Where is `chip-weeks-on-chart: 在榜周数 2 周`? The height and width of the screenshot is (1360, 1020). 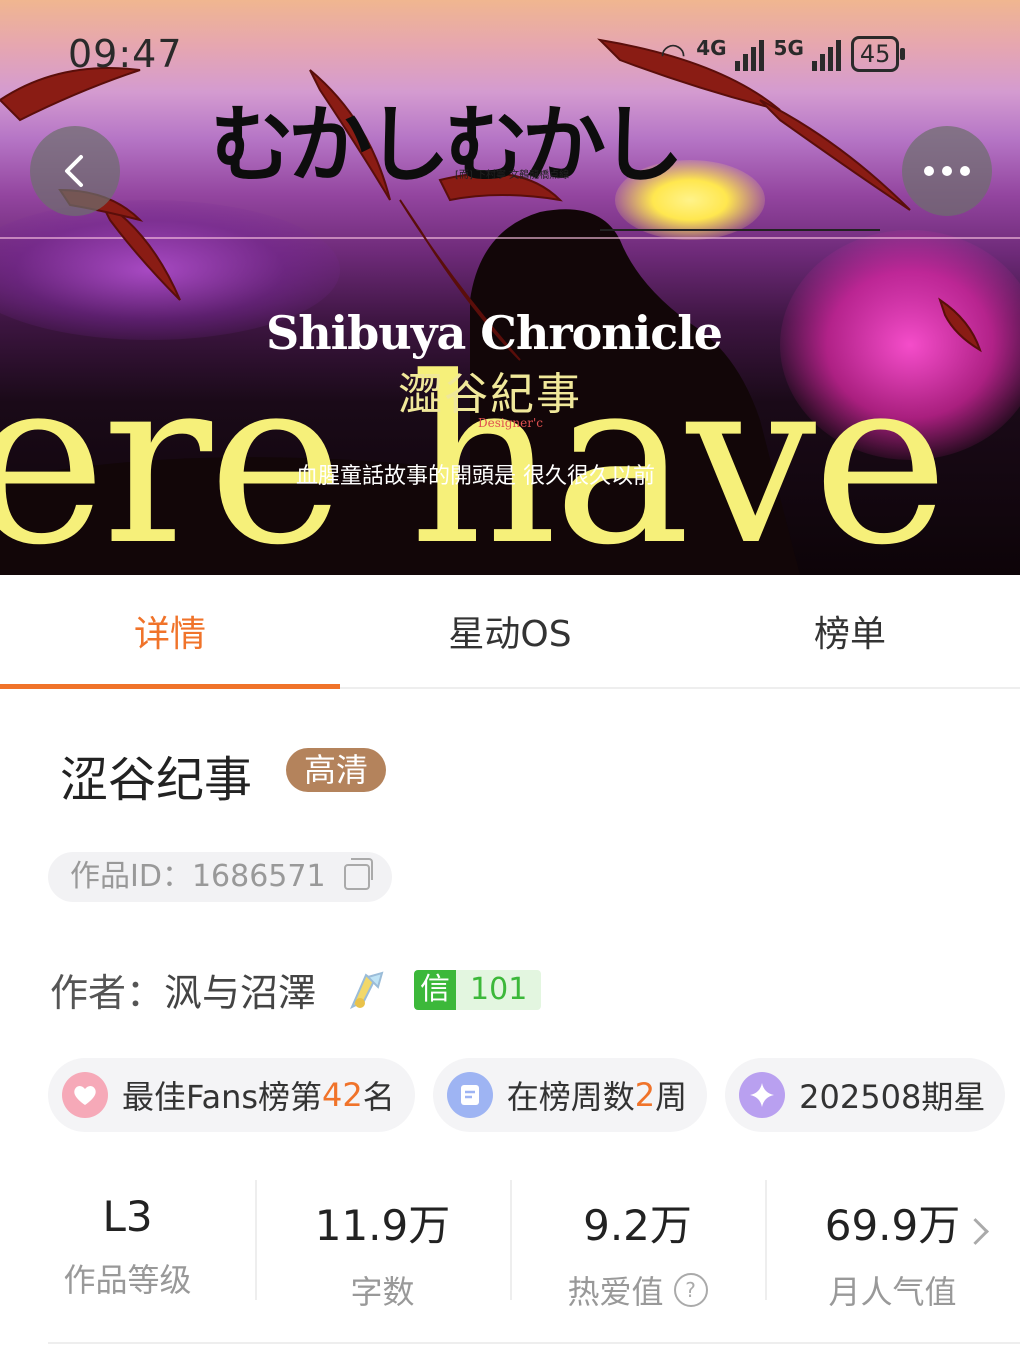 chip-weeks-on-chart: 在榜周数 2 周 is located at coordinates (570, 1095).